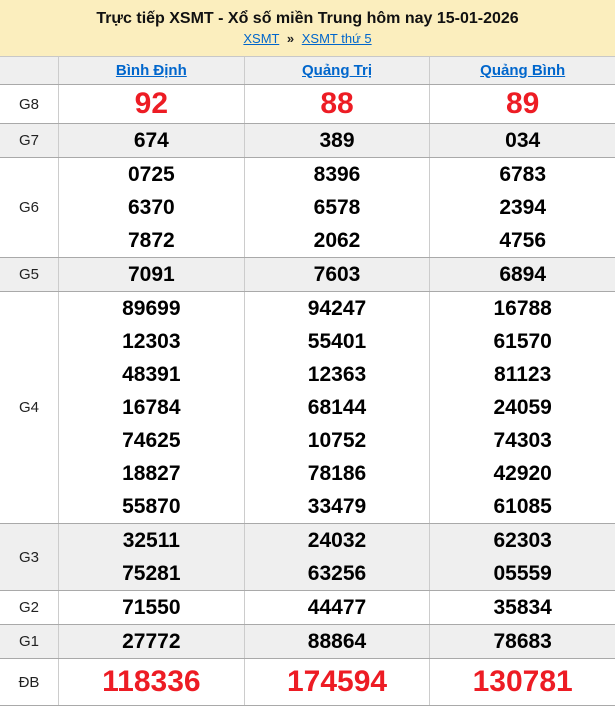 The height and width of the screenshot is (707, 615). What do you see at coordinates (151, 573) in the screenshot?
I see `prize-value: 75281` at bounding box center [151, 573].